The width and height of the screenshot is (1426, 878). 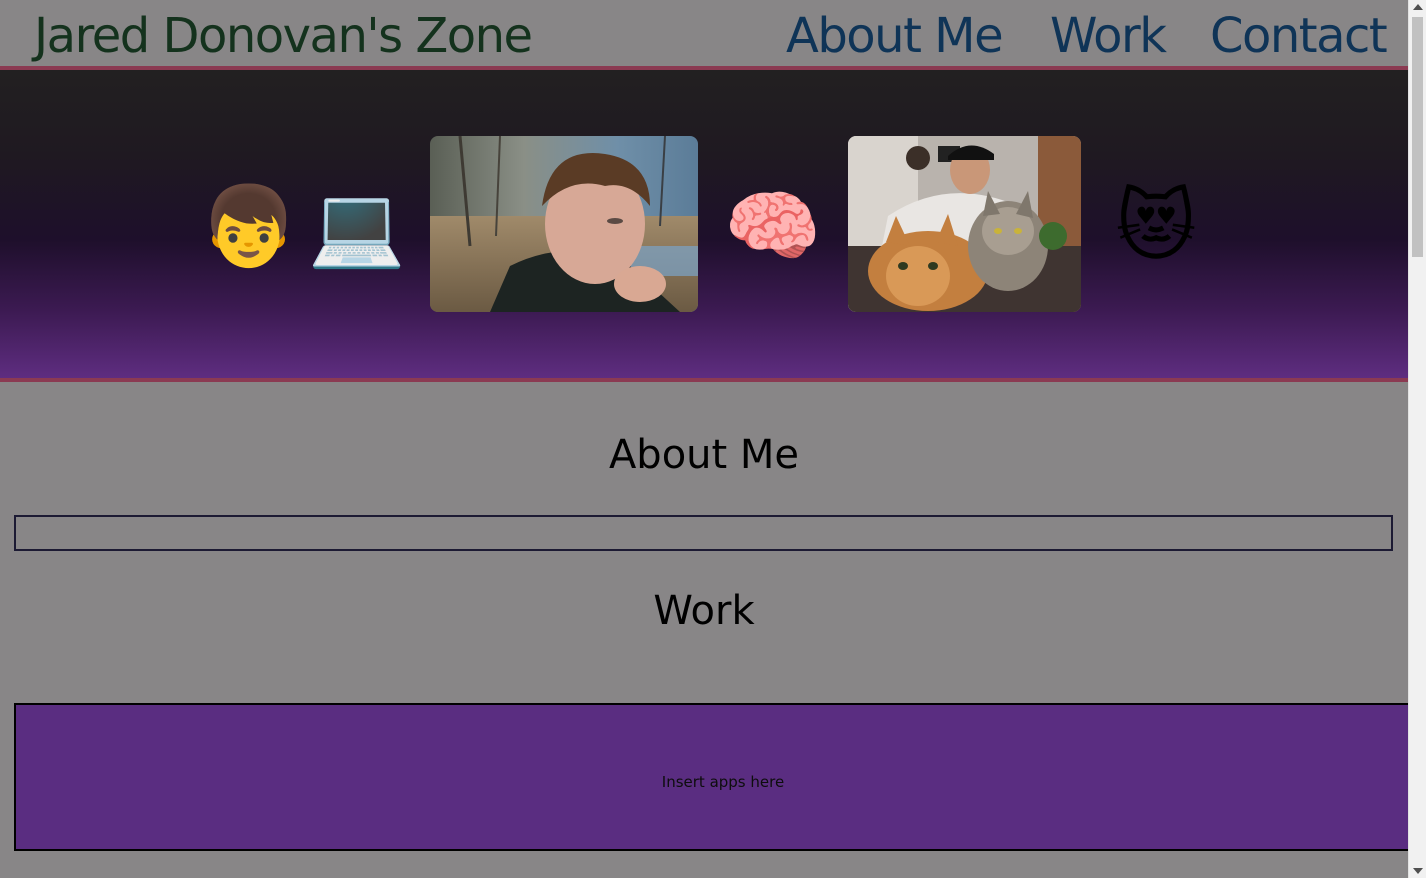 I want to click on work-heading: Work, so click(x=704, y=611).